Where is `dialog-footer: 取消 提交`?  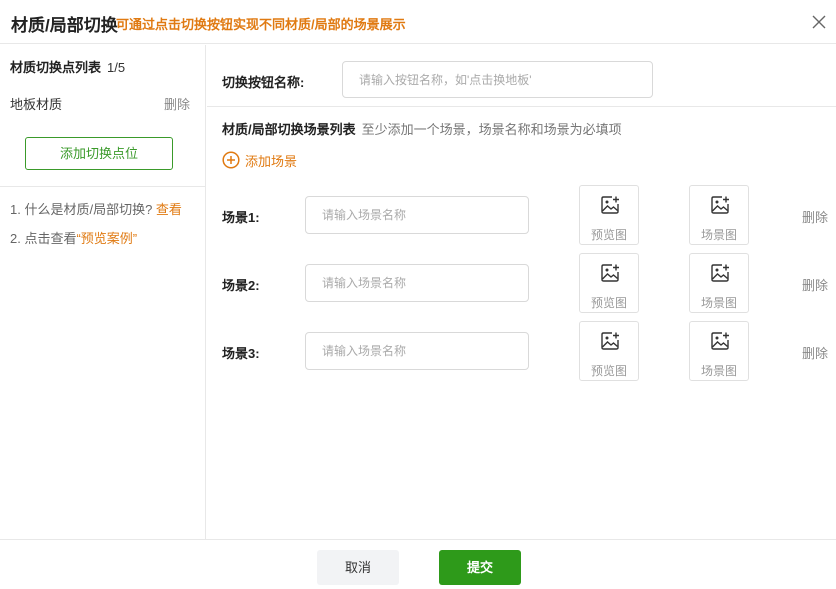 dialog-footer: 取消 提交 is located at coordinates (418, 564).